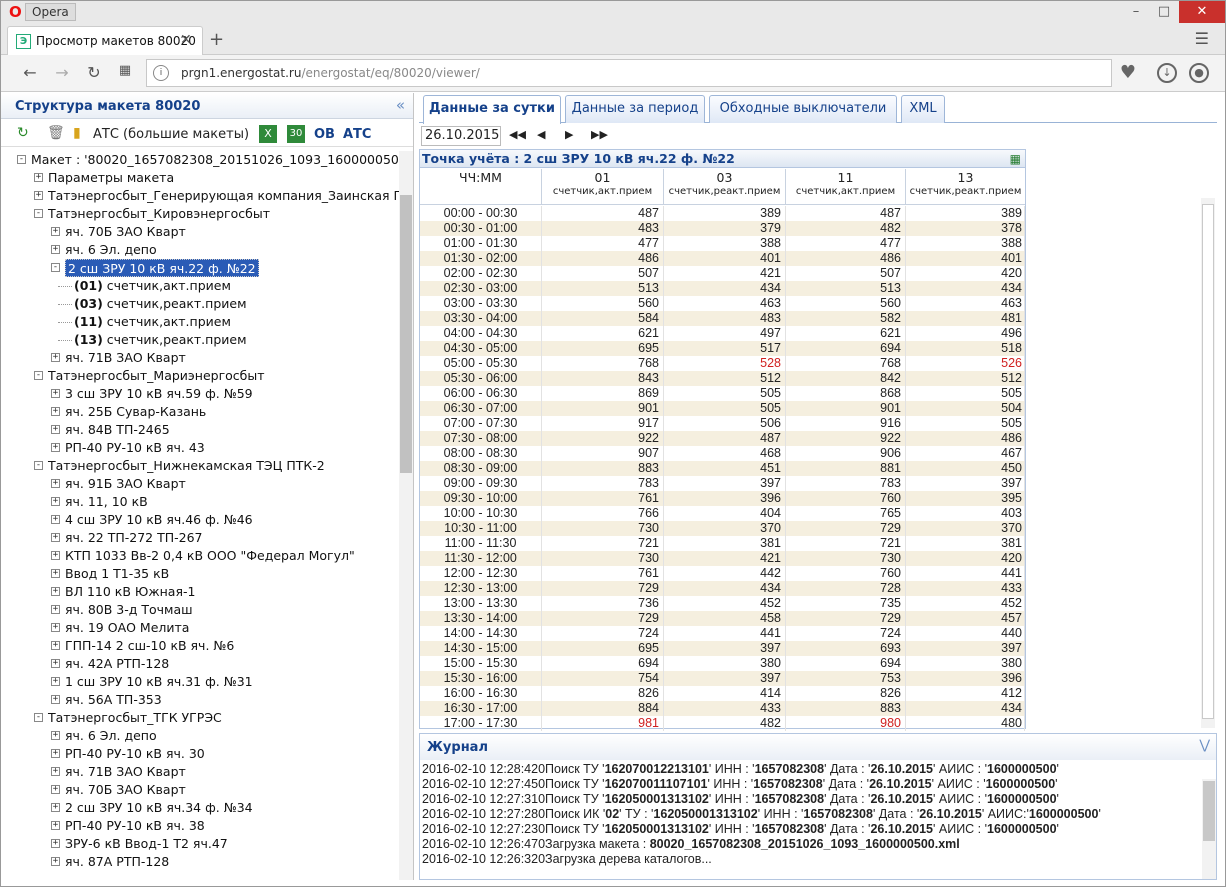 Image resolution: width=1226 pixels, height=887 pixels. What do you see at coordinates (268, 134) in the screenshot?
I see `excel-export-icon: X` at bounding box center [268, 134].